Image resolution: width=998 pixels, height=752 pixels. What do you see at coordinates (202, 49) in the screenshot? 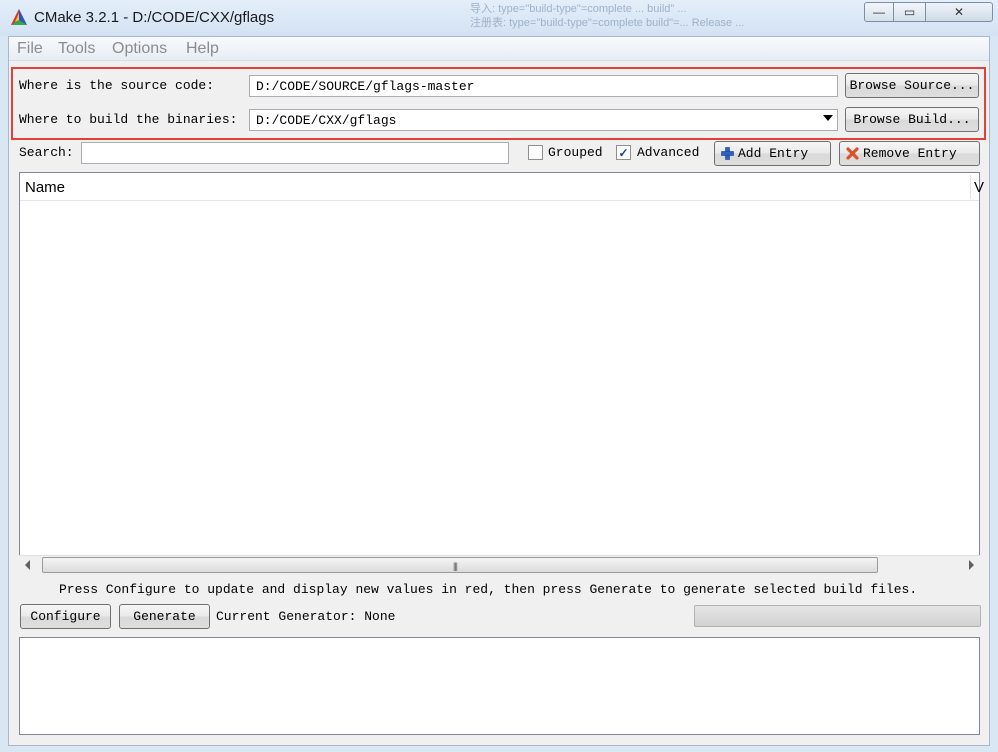
I see `menu-help: Help` at bounding box center [202, 49].